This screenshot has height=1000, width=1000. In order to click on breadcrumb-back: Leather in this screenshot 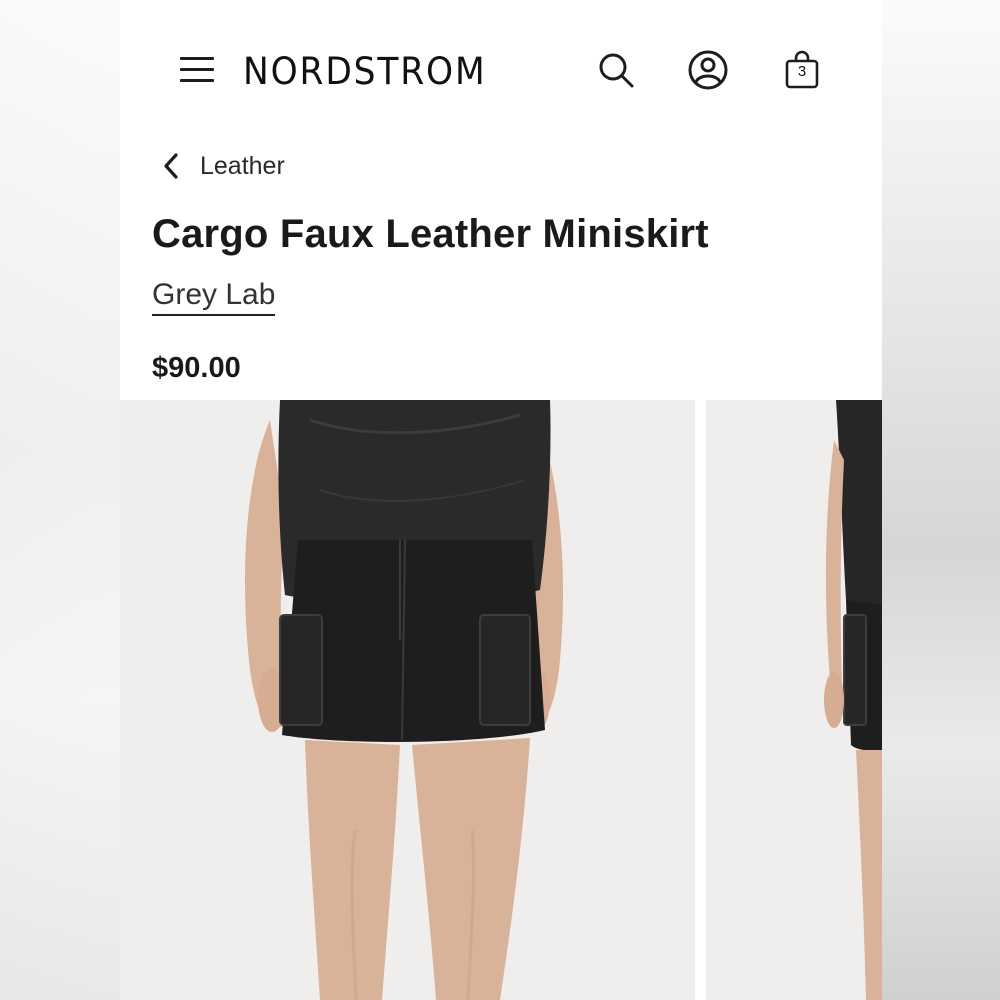, I will do `click(223, 166)`.